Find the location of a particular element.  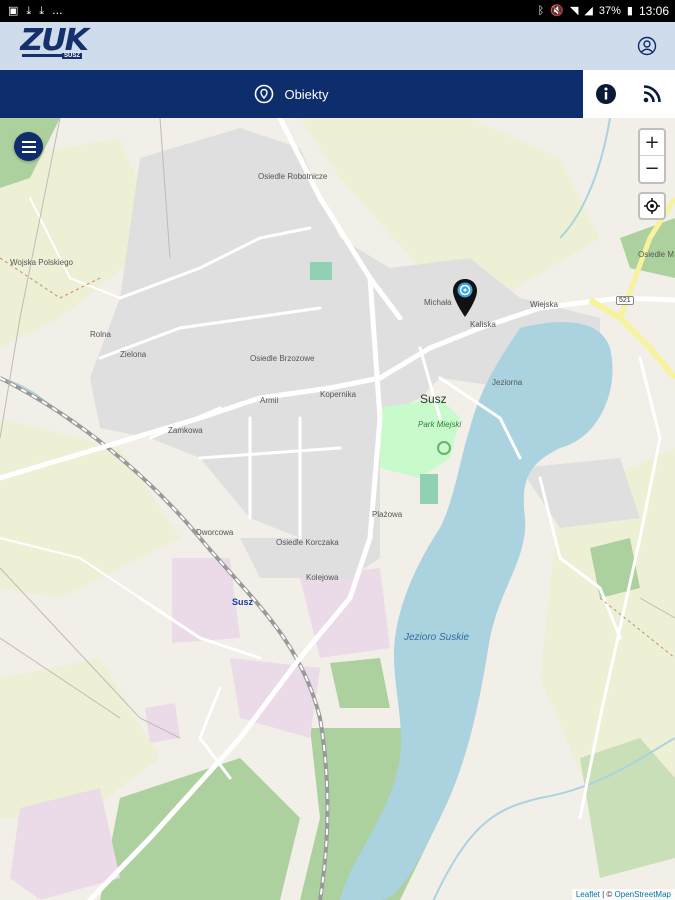

tab-obiekty-label: Obiekty is located at coordinates (306, 94).